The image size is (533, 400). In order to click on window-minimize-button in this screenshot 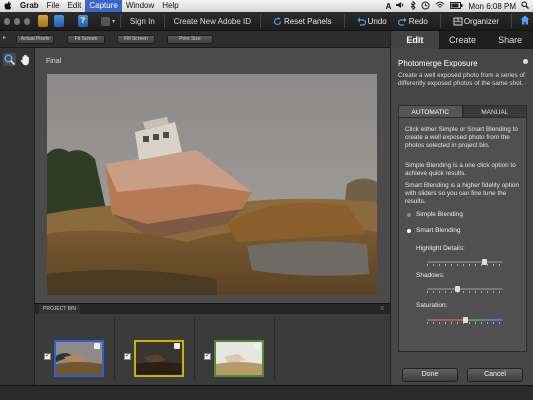, I will do `click(16, 21)`.